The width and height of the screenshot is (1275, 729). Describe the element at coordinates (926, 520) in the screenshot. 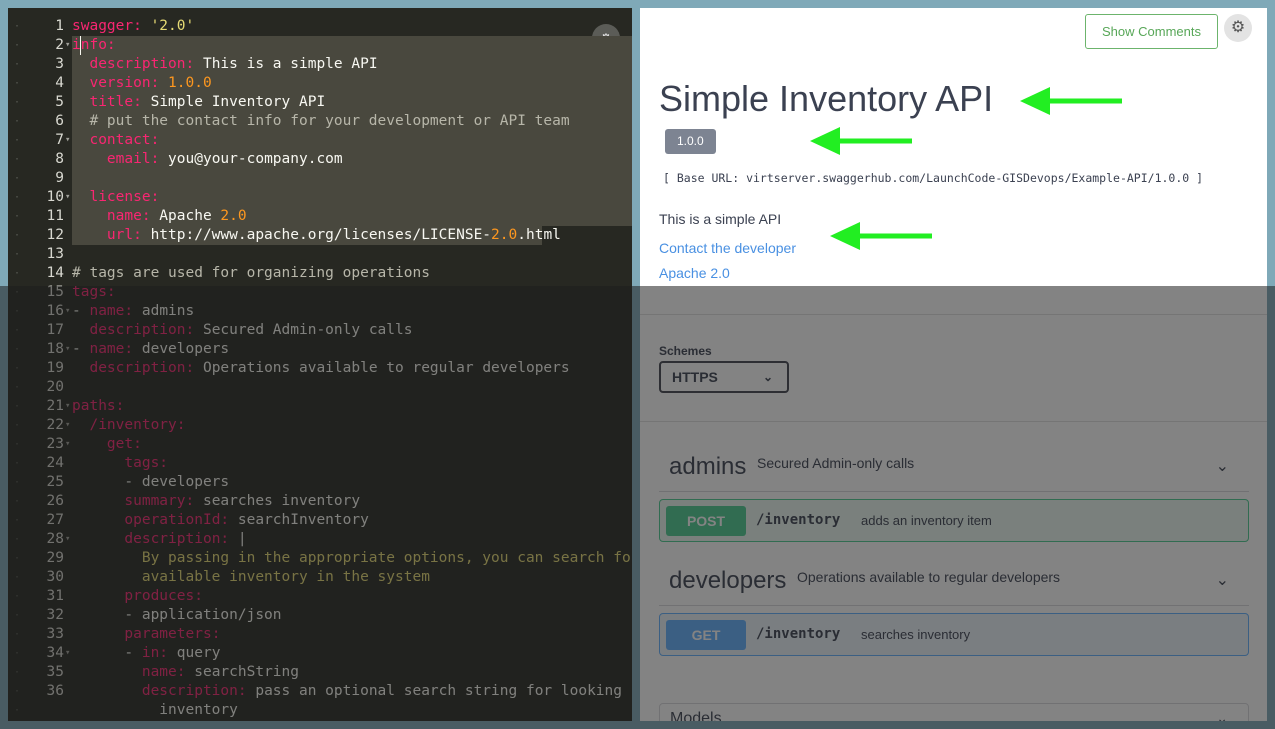

I see `operation-summary: adds an inventory item` at that location.